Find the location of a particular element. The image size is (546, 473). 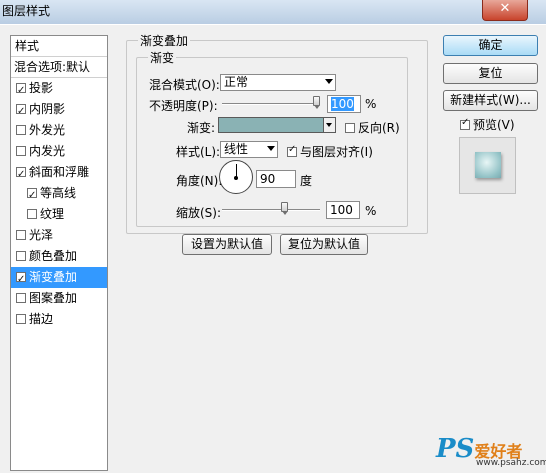

style-preview-swatch is located at coordinates (487, 165).